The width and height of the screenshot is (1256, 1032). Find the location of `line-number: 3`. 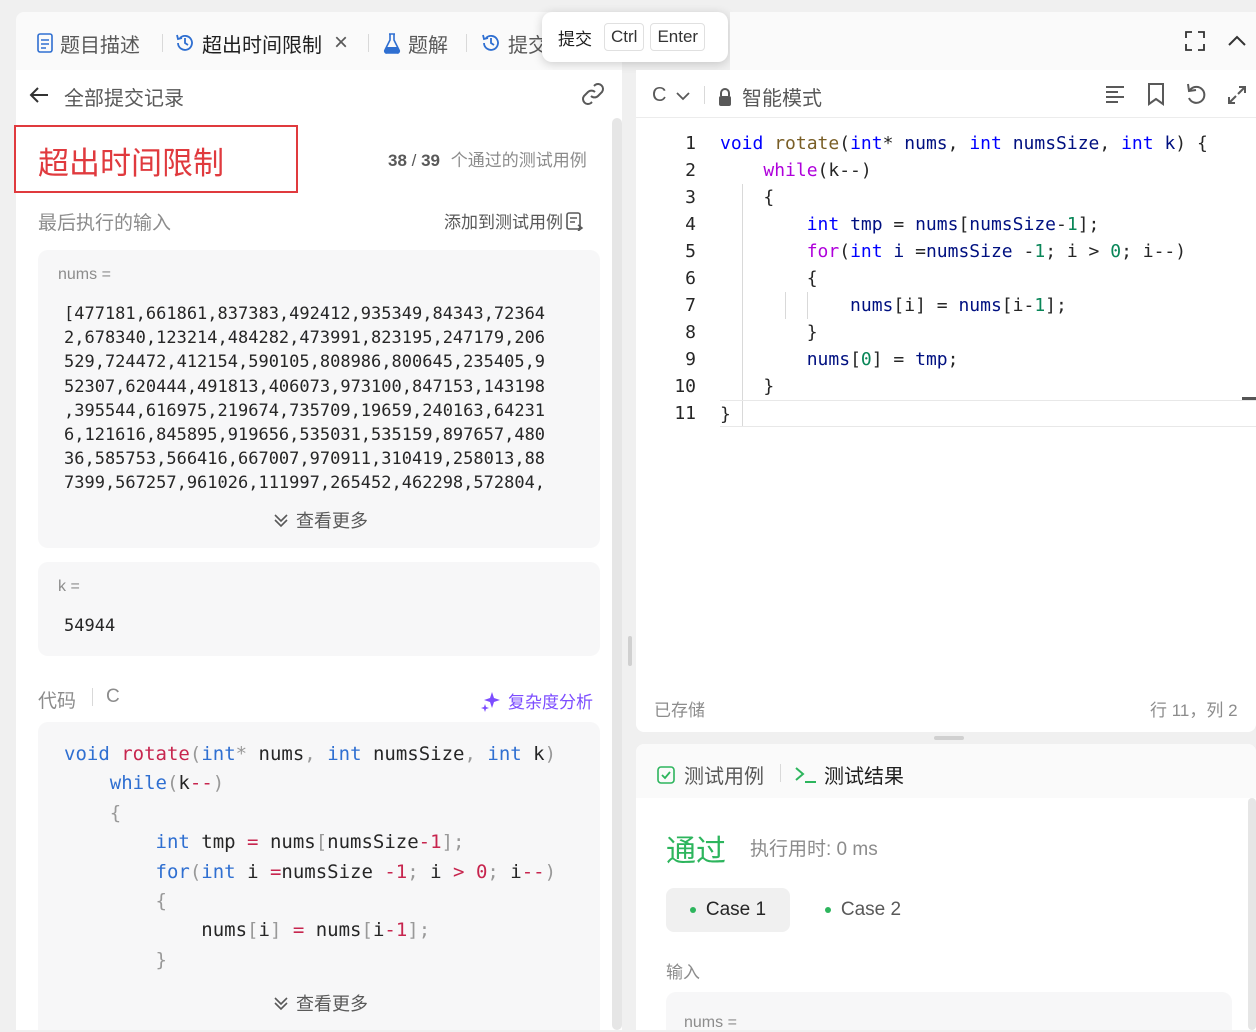

line-number: 3 is located at coordinates (690, 197).